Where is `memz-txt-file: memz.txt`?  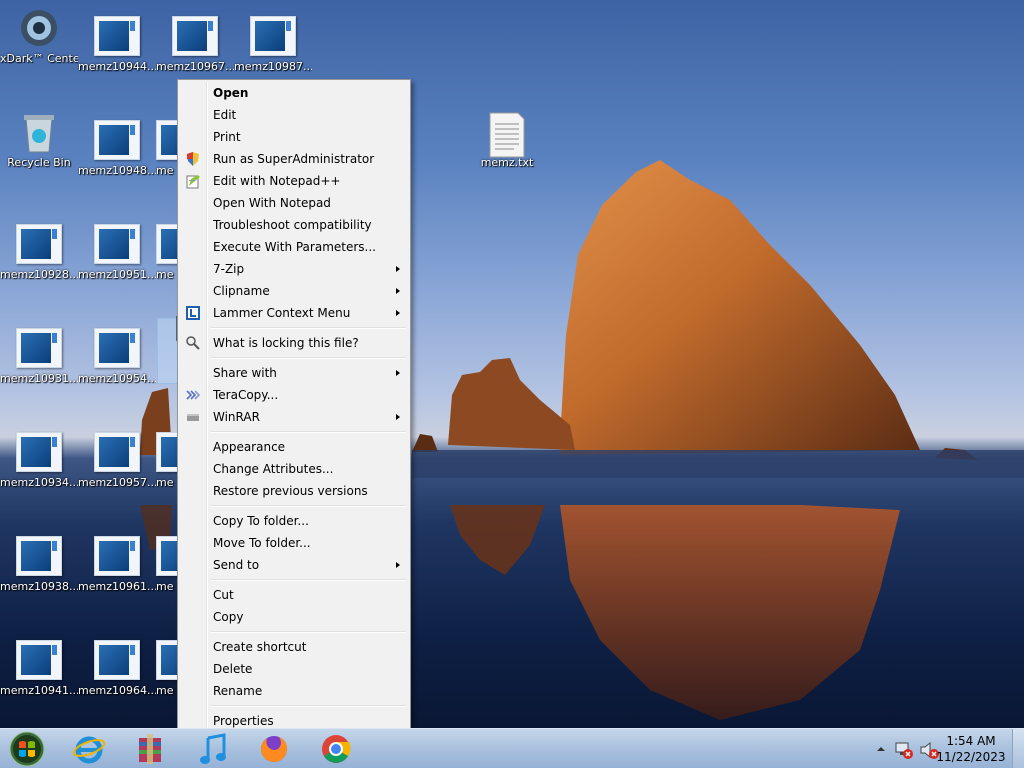 memz-txt-file: memz.txt is located at coordinates (507, 140).